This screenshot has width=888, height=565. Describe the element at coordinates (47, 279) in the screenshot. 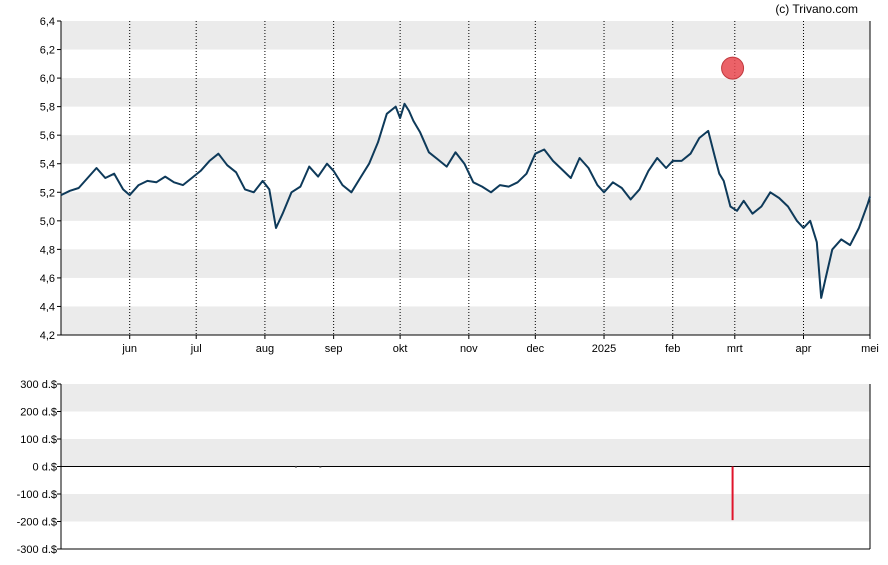

I see `y-tick-label: 4,6` at that location.